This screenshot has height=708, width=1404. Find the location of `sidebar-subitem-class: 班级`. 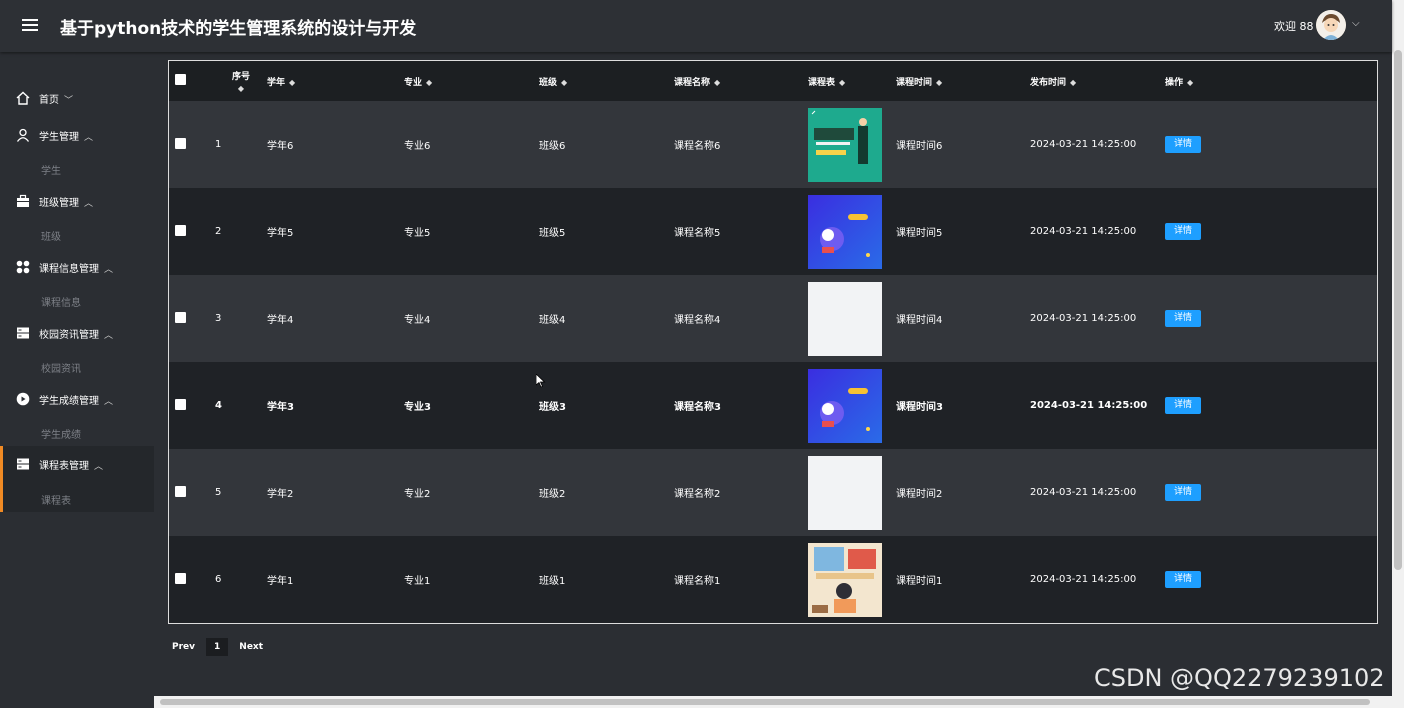

sidebar-subitem-class: 班级 is located at coordinates (77, 234).